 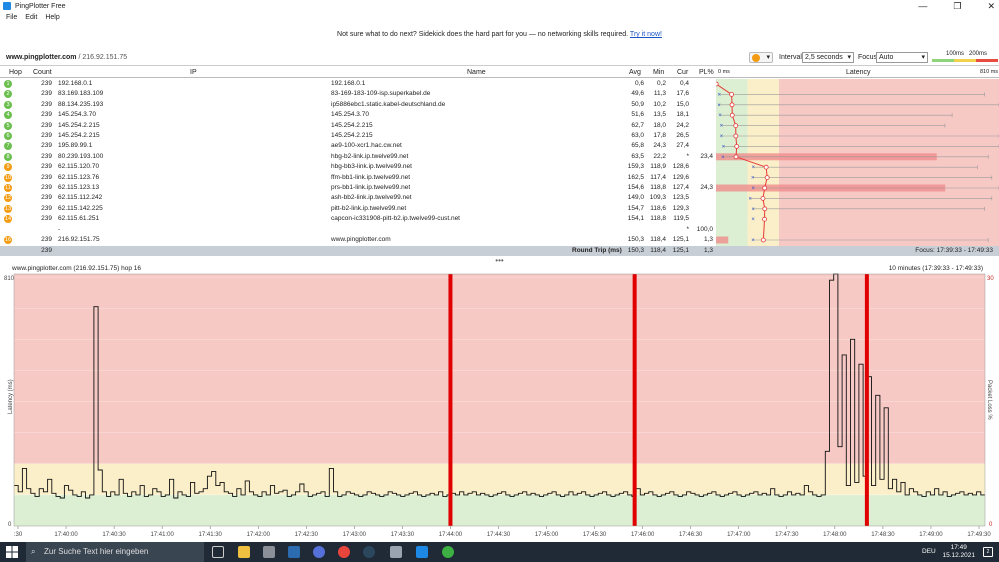 I want to click on table-row: 4 239 145.254.3.70 145.254.3.70 51,6 13,5 18,1, so click(x=358, y=115).